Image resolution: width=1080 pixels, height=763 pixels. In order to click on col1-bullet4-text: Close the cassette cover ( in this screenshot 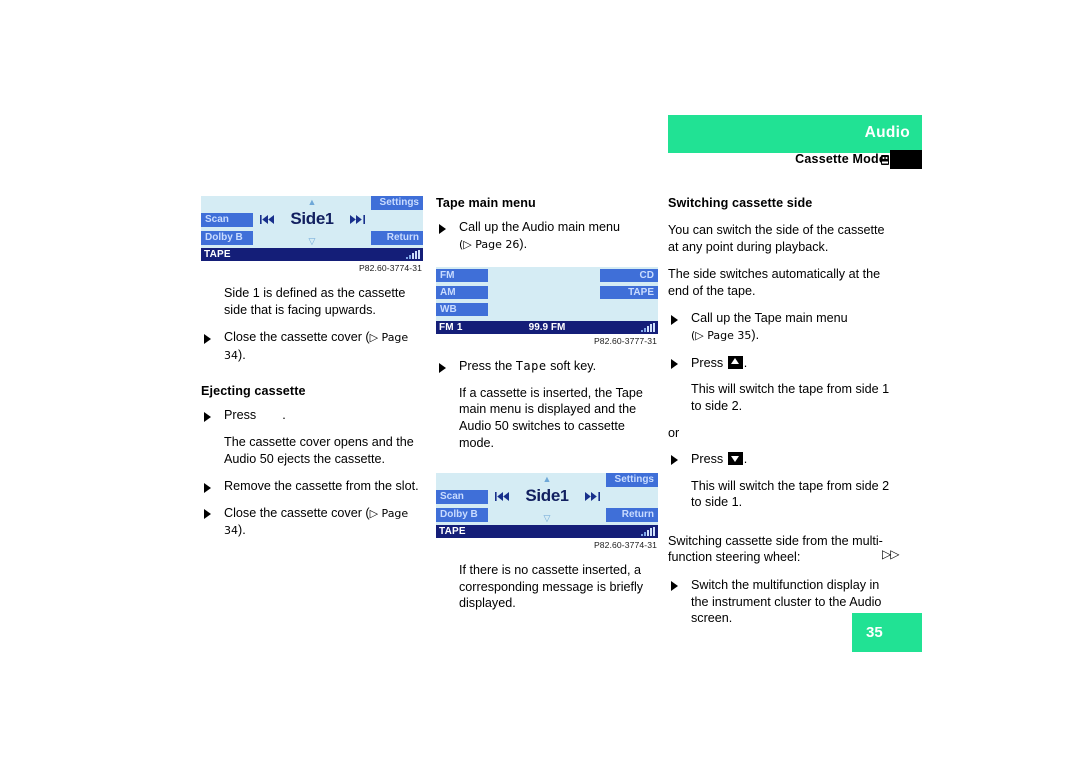, I will do `click(297, 512)`.